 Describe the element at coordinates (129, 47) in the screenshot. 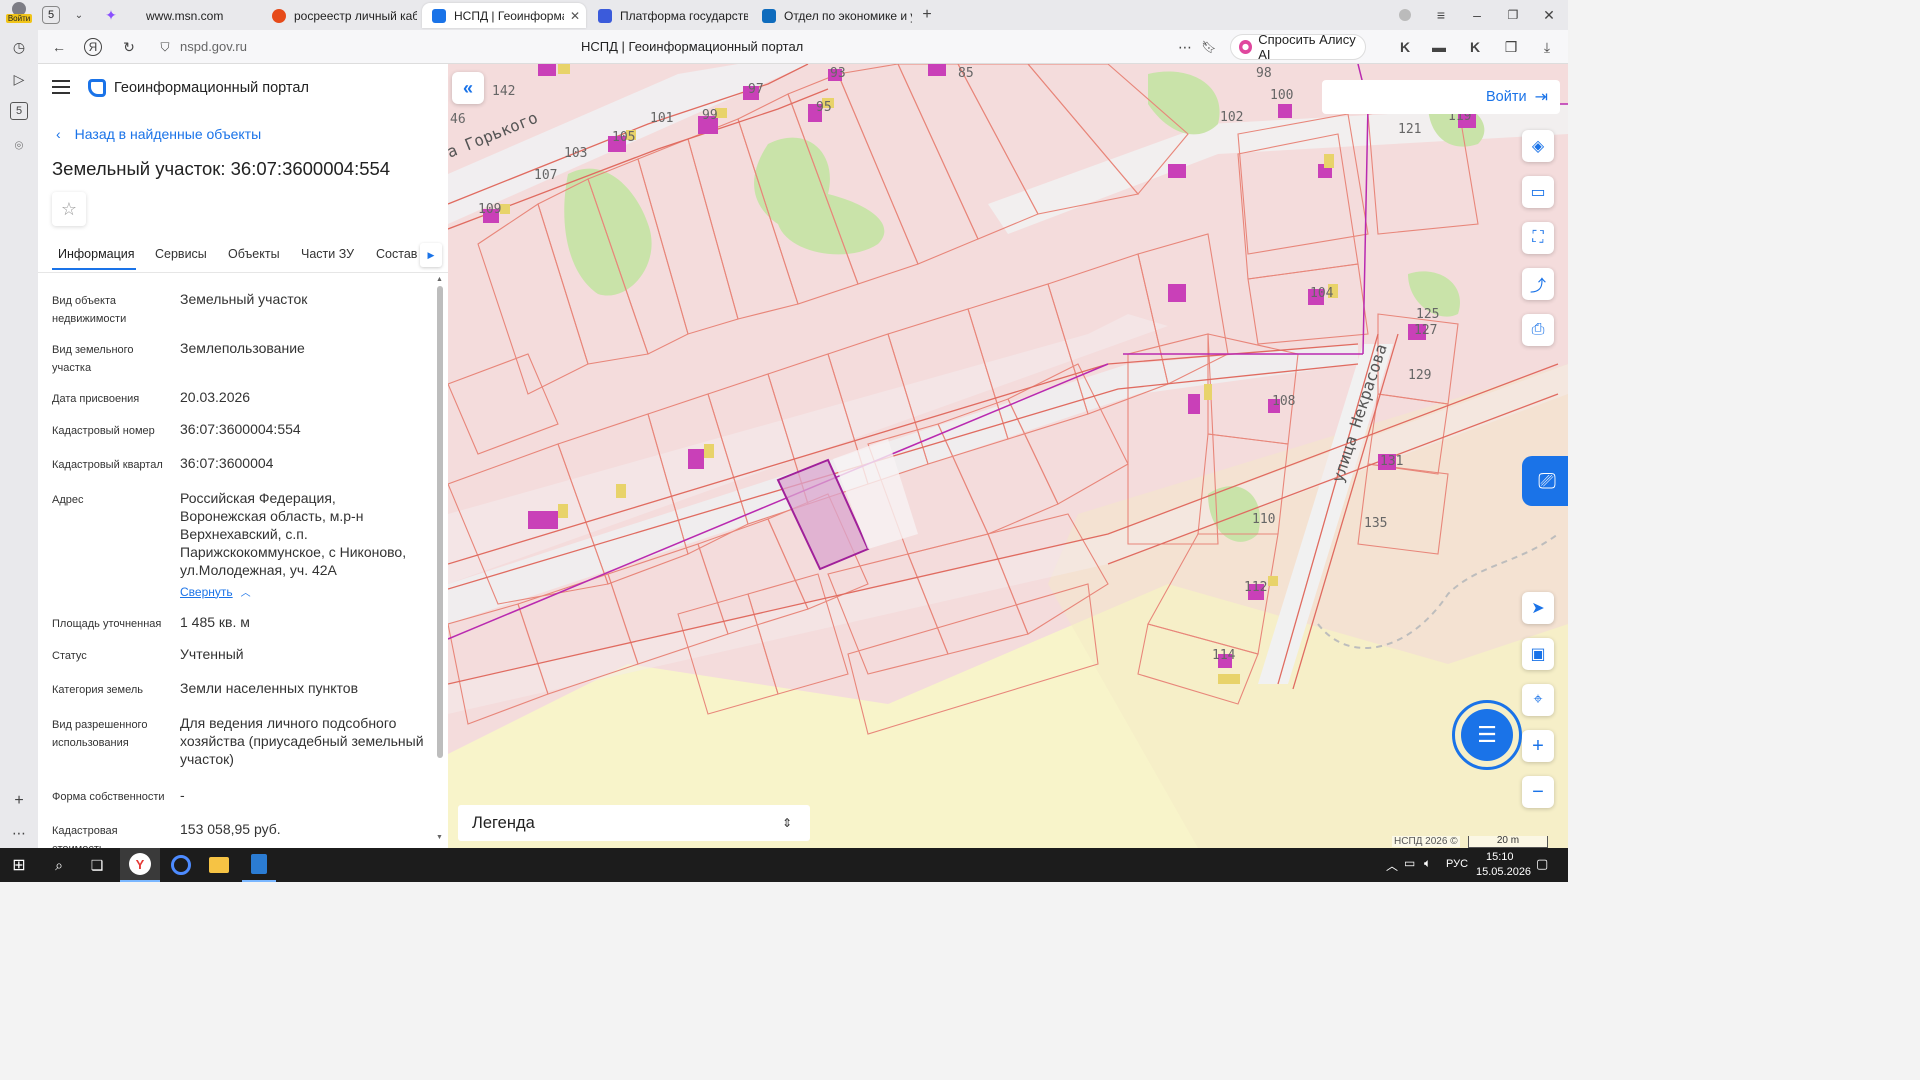

I see `reload-icon: ↻` at that location.